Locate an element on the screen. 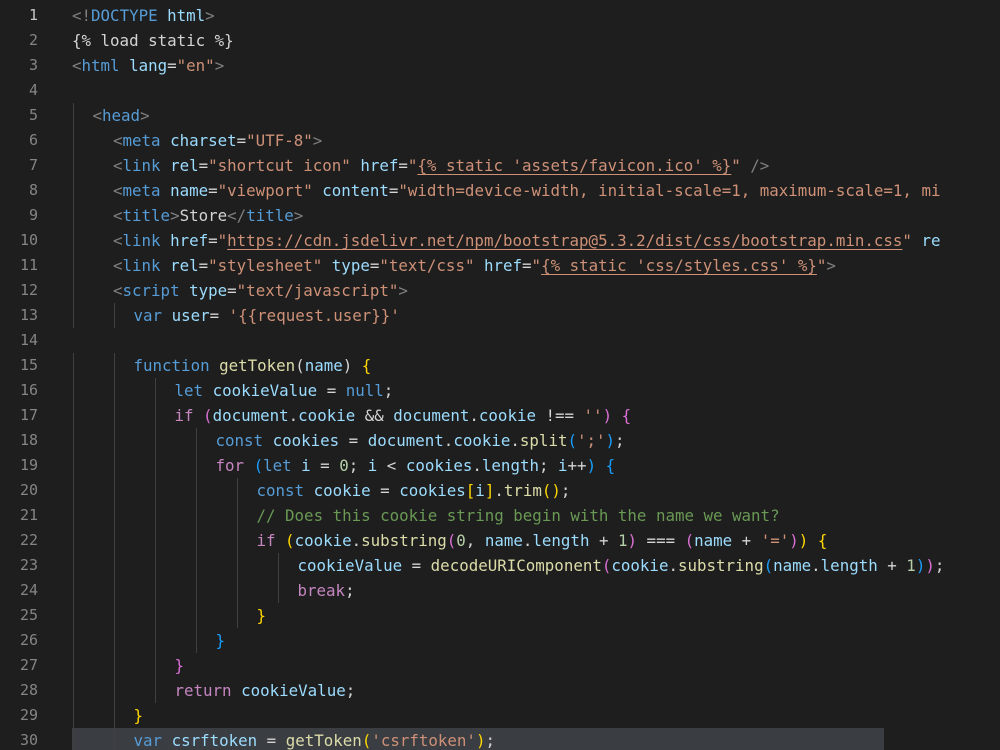 The height and width of the screenshot is (750, 1000). line-number: 30 is located at coordinates (19, 739).